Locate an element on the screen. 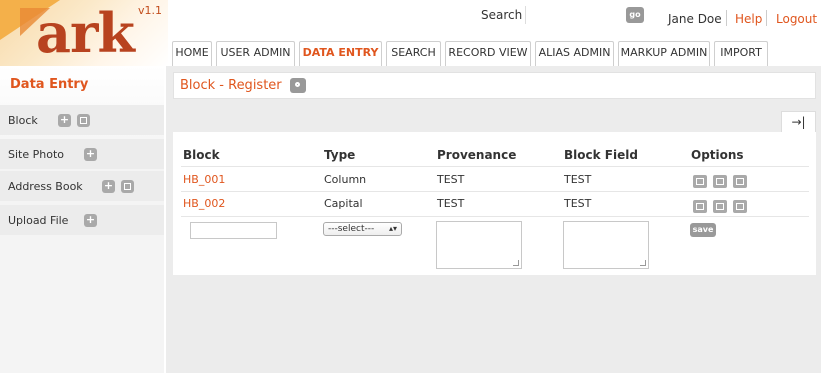 Image resolution: width=821 pixels, height=373 pixels. version-label: v1.1 is located at coordinates (149, 10).